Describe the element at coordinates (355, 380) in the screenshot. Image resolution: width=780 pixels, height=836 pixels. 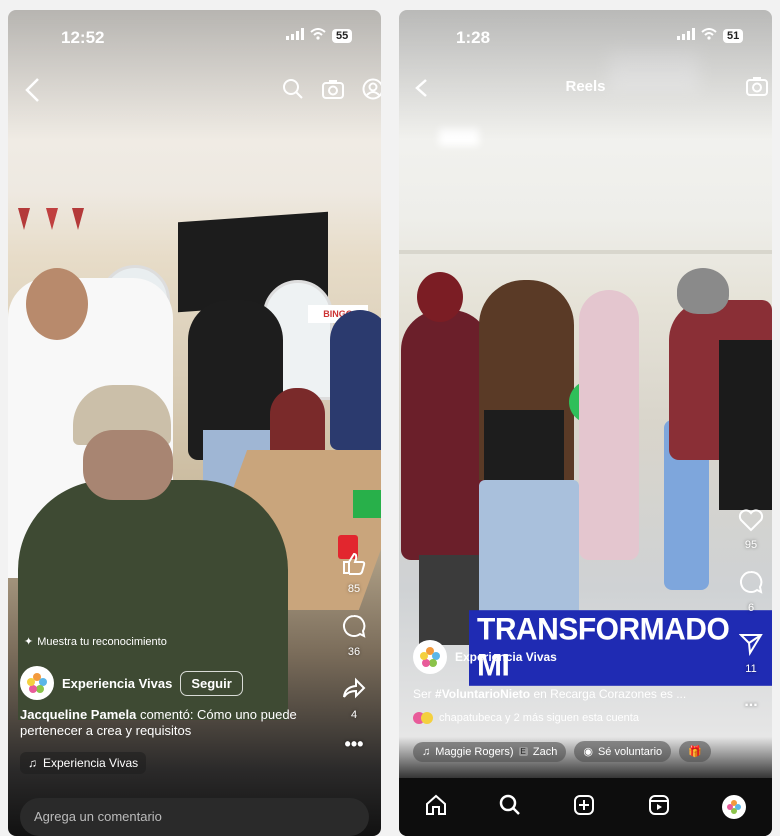
I see `woman-blue-scrubs` at that location.